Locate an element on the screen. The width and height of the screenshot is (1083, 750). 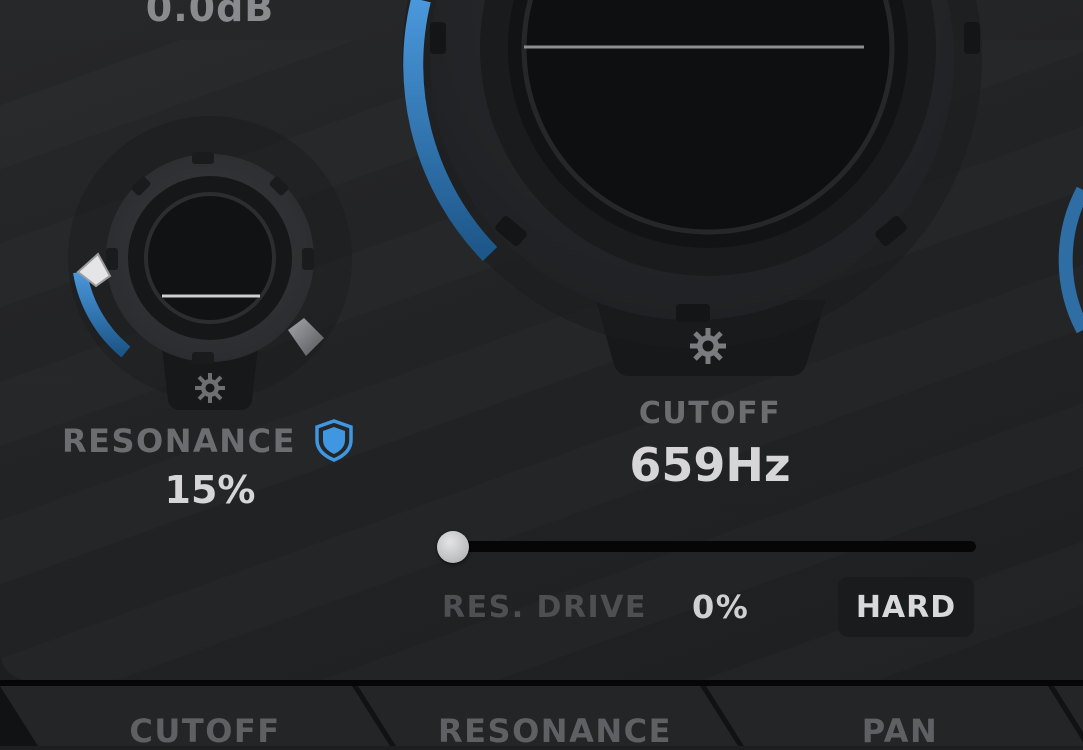
resonance-knob is located at coordinates (210, 263).